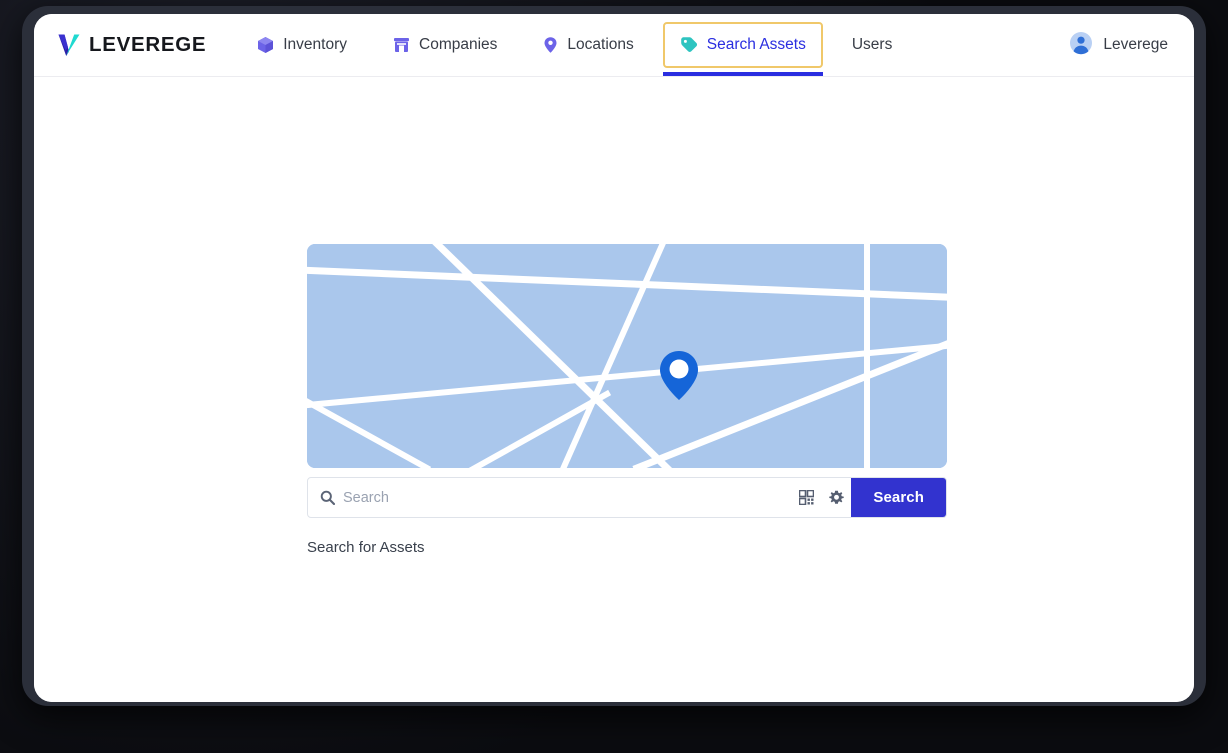  What do you see at coordinates (265, 45) in the screenshot?
I see `cube-icon` at bounding box center [265, 45].